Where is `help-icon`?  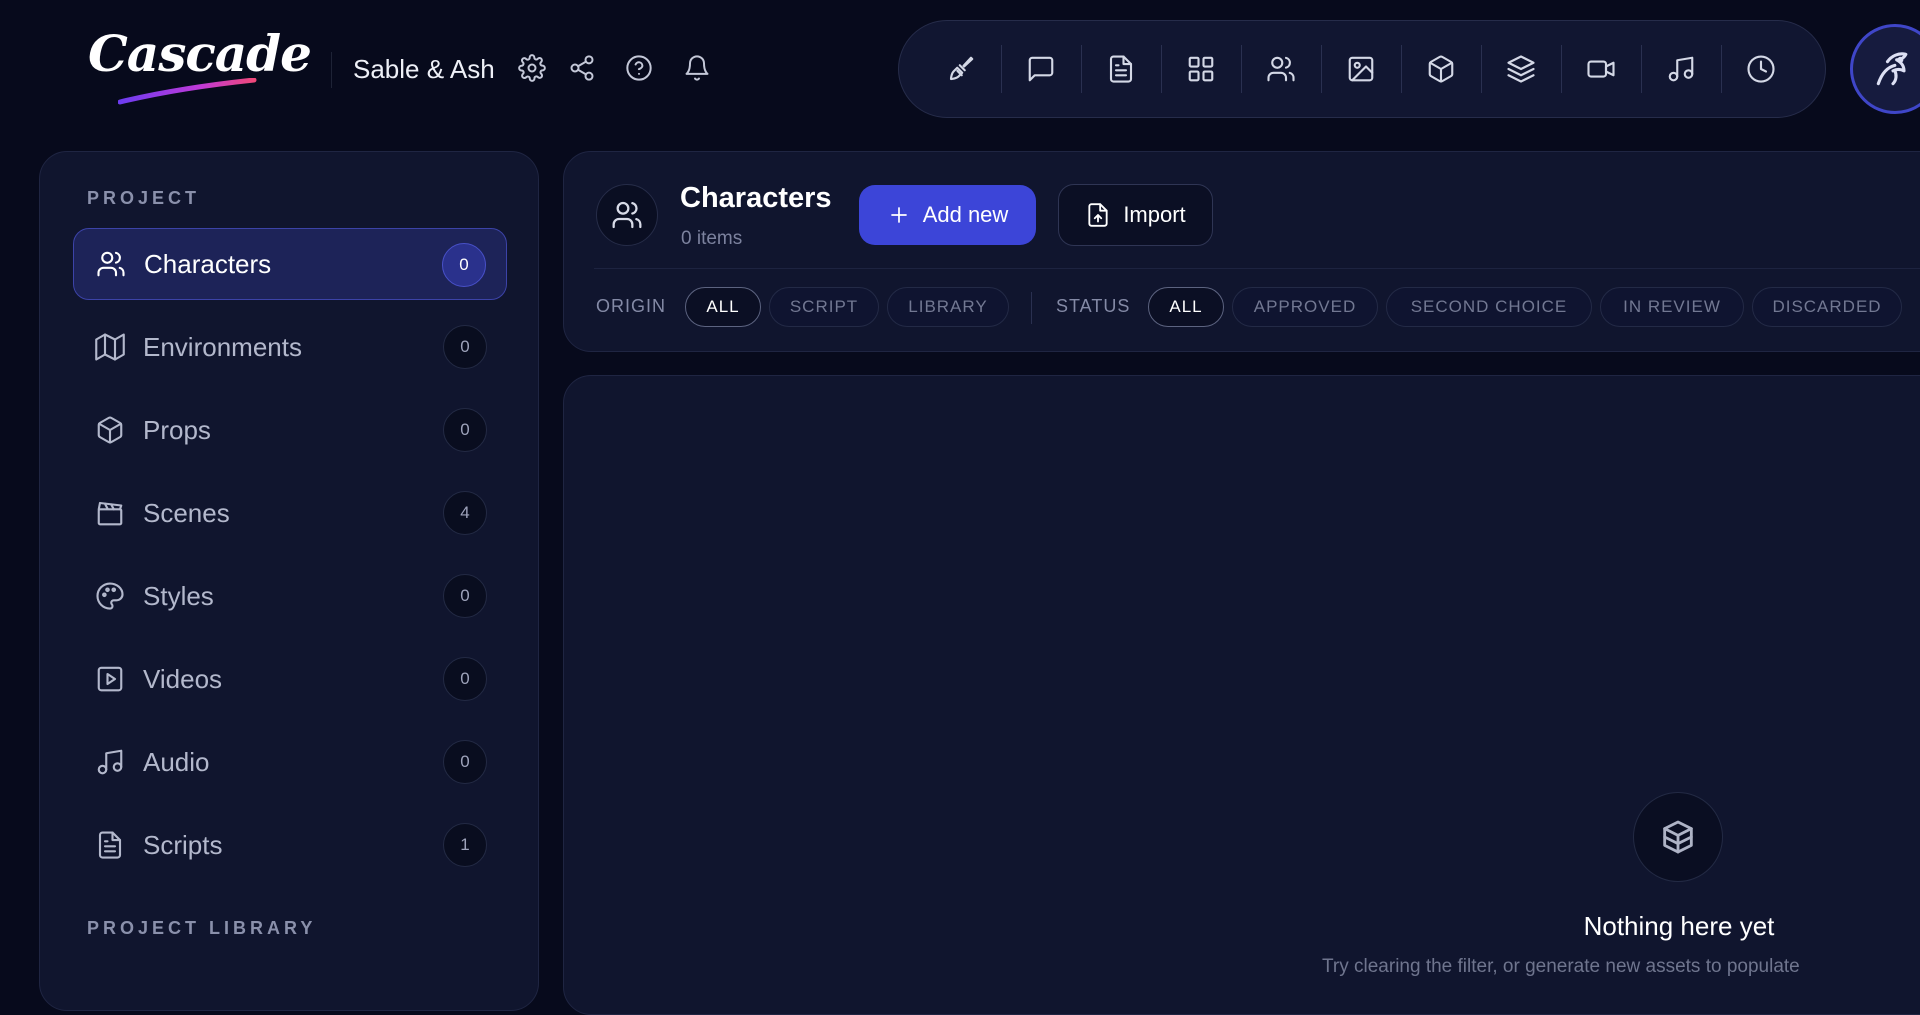
help-icon is located at coordinates (639, 68).